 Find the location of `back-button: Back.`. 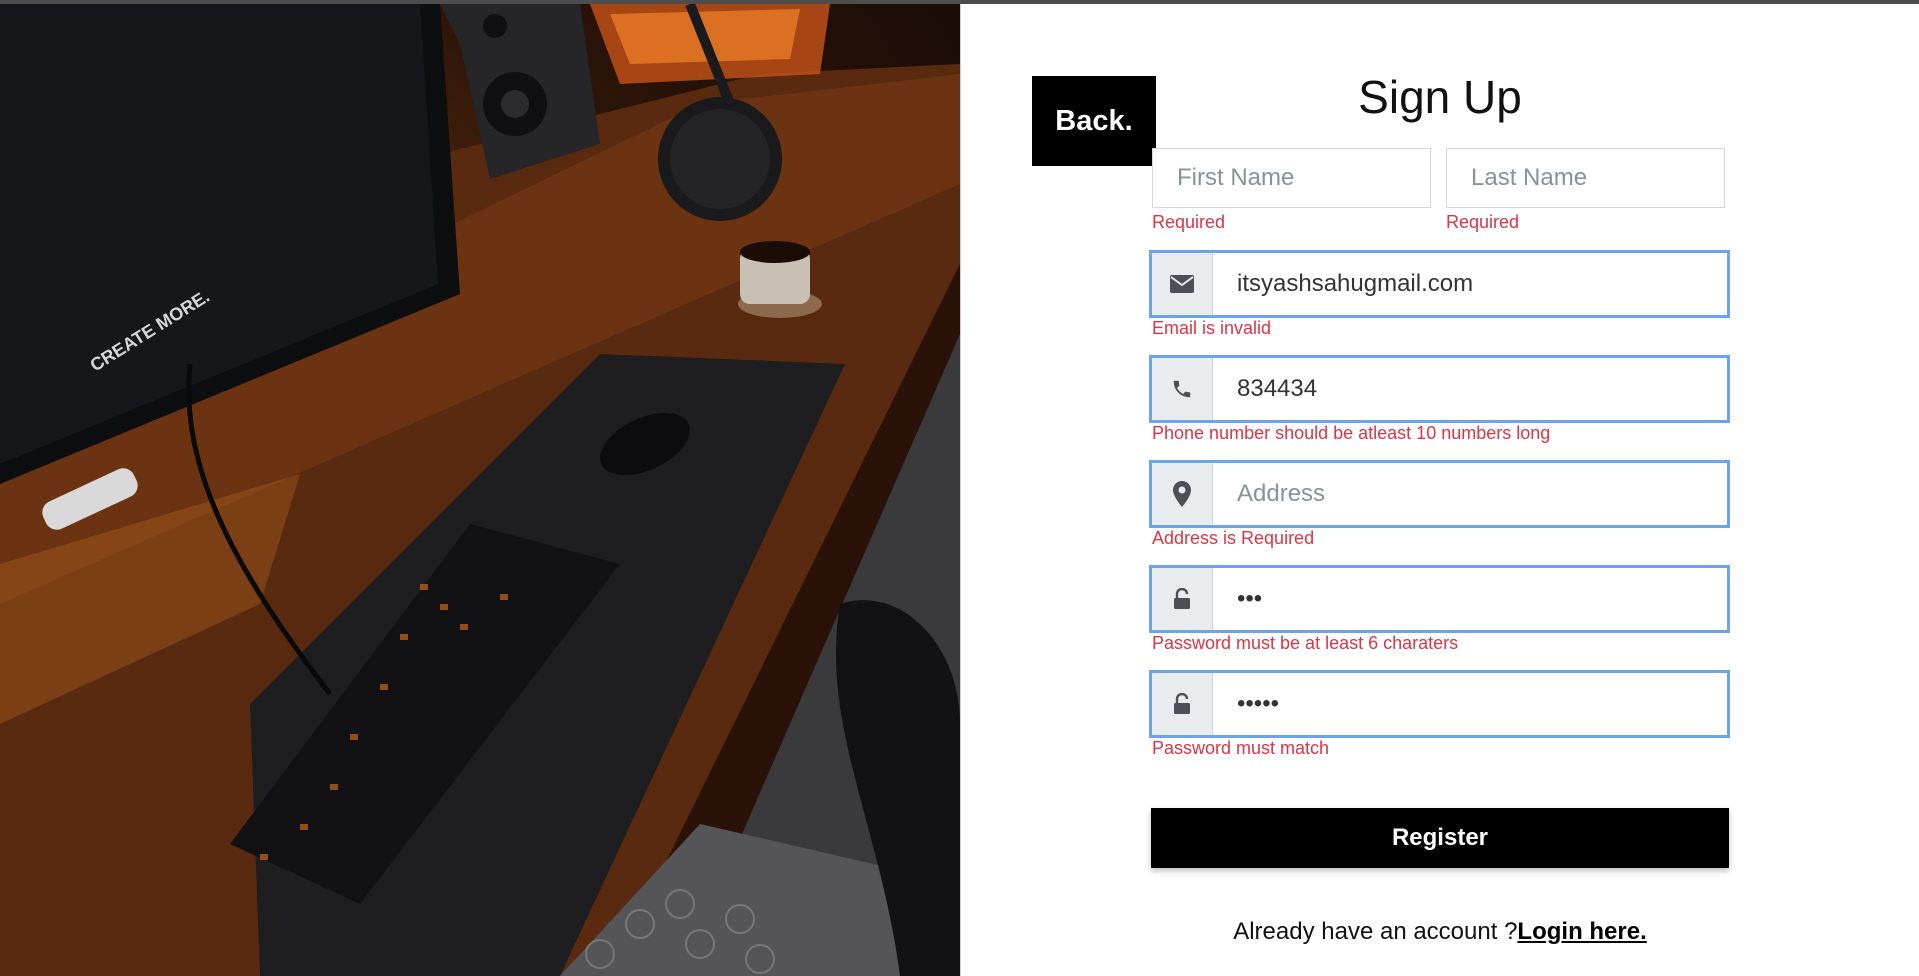

back-button: Back. is located at coordinates (1094, 121).